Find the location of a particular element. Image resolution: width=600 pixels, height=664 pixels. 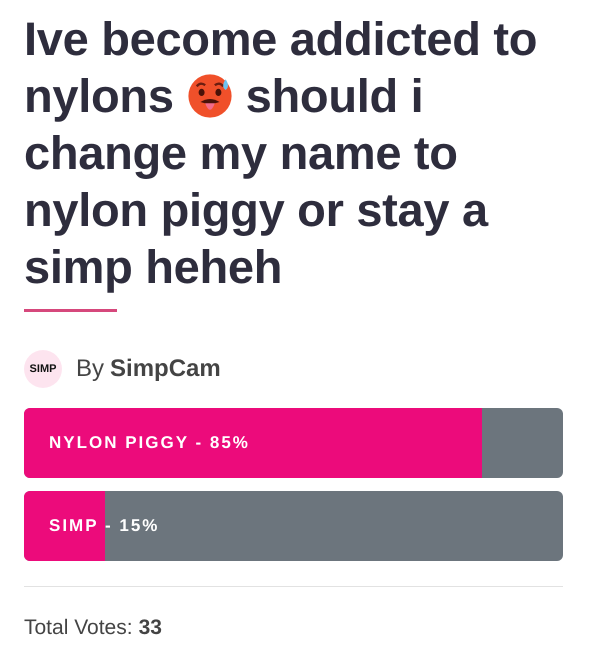

author-by: By is located at coordinates (90, 369).